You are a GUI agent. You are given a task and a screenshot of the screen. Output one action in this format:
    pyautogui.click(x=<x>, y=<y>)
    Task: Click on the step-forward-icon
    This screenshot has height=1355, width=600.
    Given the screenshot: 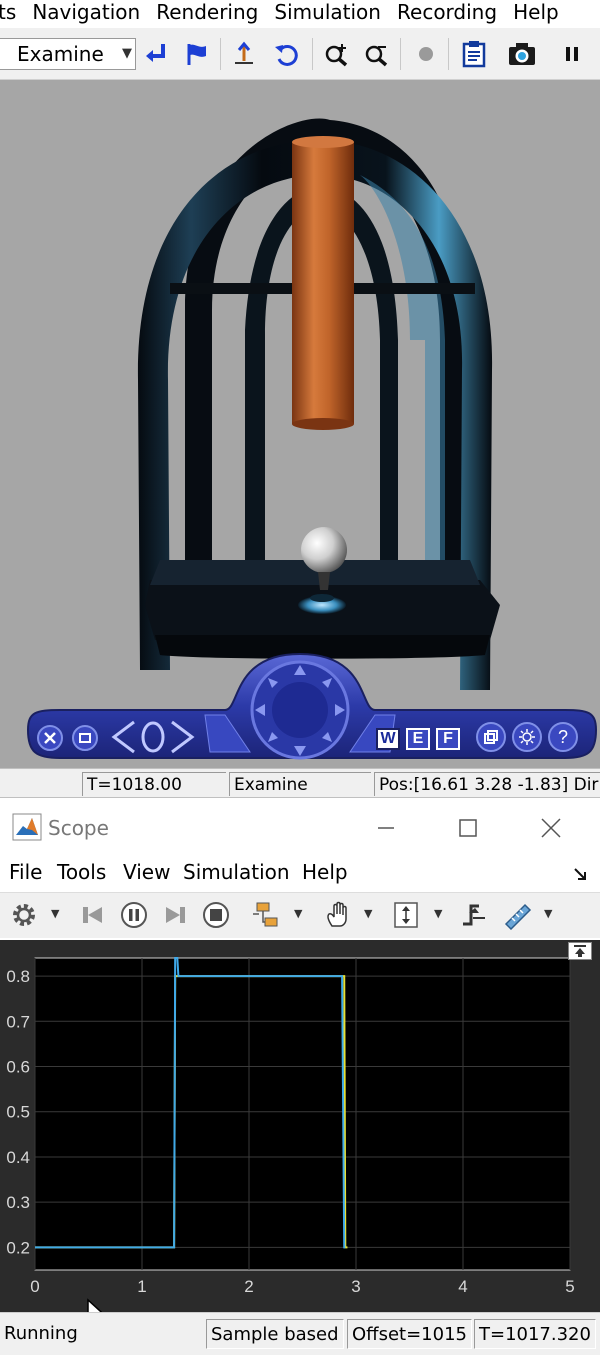 What is the action you would take?
    pyautogui.click(x=175, y=915)
    